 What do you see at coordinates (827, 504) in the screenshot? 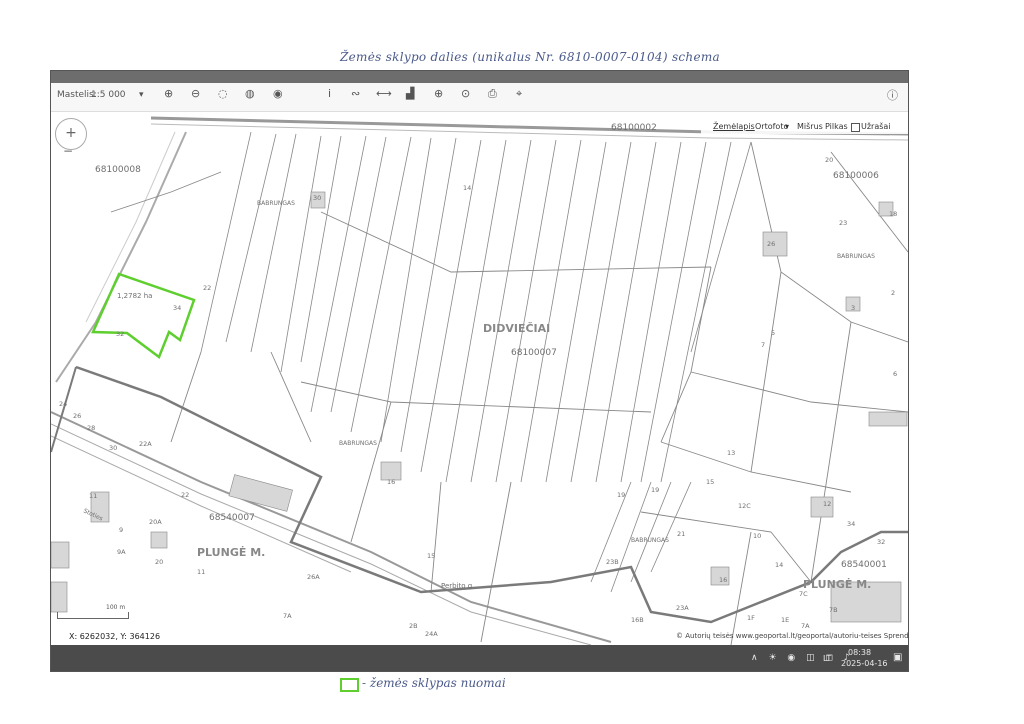
I see `parcel-12: 12` at bounding box center [827, 504].